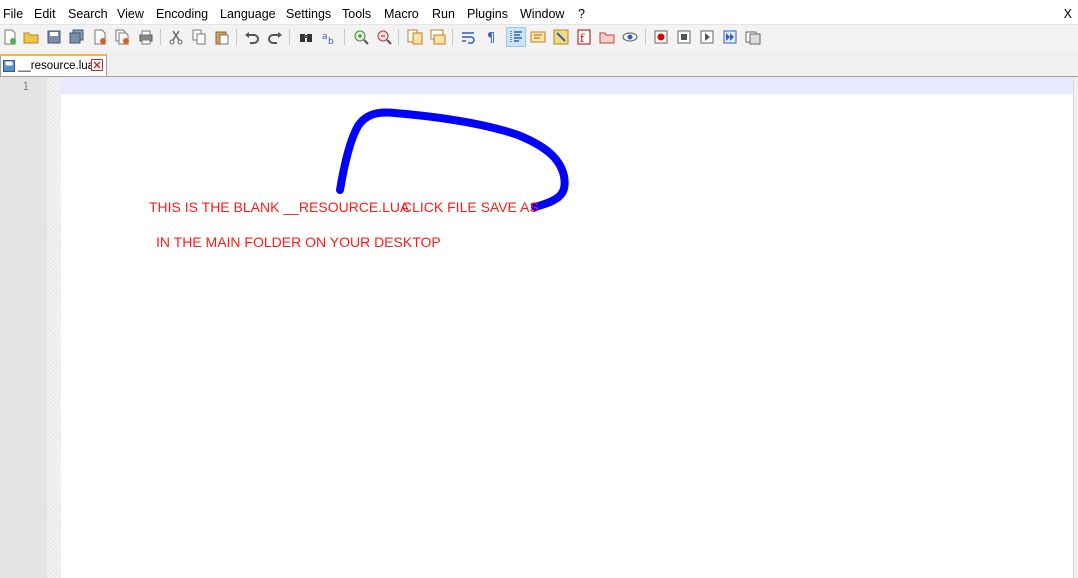 This screenshot has width=1078, height=578. I want to click on annotation-main-folder: IN THE MAIN FOLDER ON YOUR DESKTOP, so click(298, 242).